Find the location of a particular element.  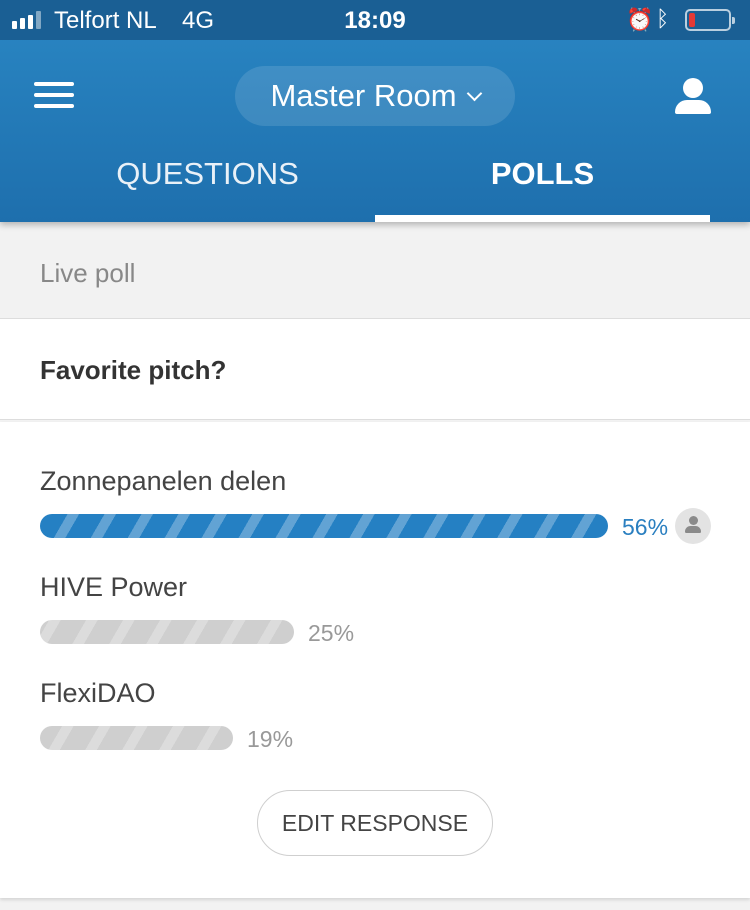

battery-icon is located at coordinates (710, 20).